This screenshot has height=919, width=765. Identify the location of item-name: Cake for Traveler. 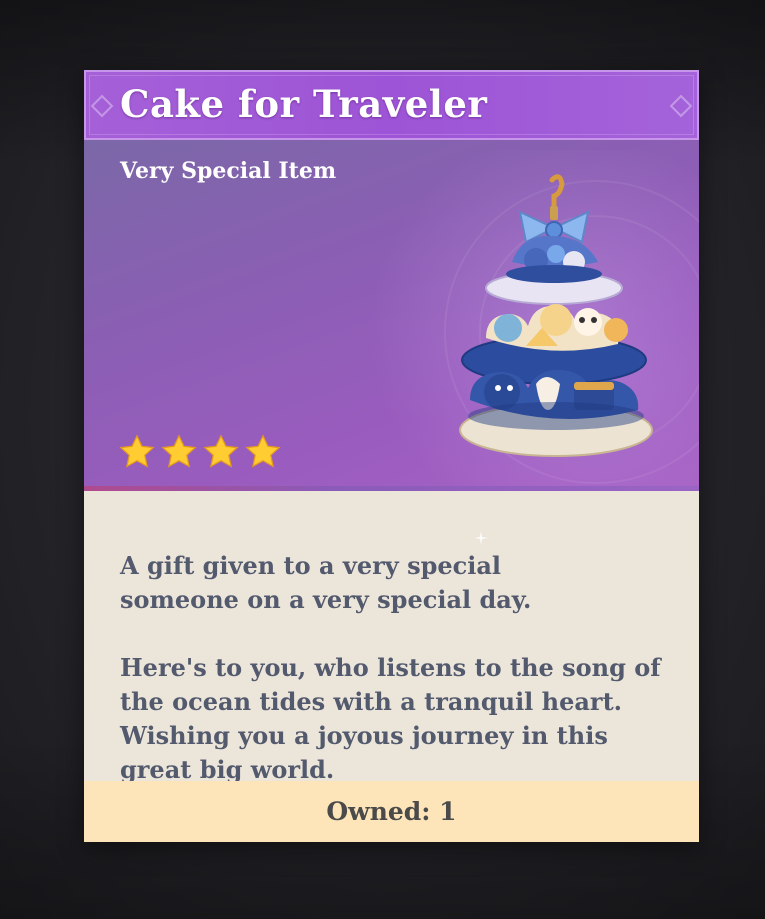
(304, 104).